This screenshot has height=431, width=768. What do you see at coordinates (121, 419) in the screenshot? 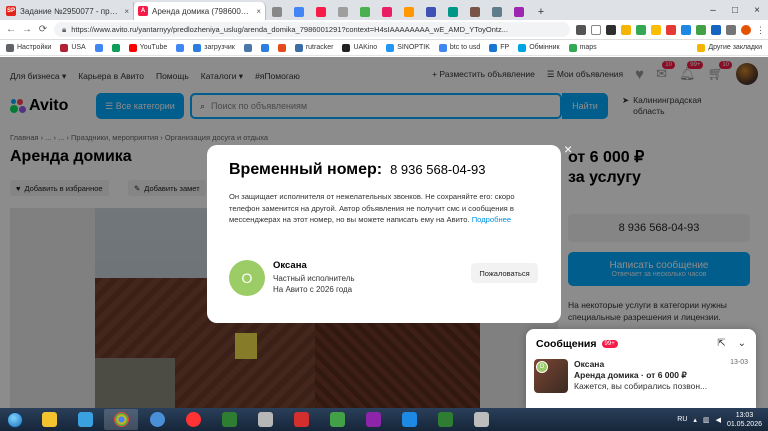
I see `taskbar-chrome` at bounding box center [121, 419].